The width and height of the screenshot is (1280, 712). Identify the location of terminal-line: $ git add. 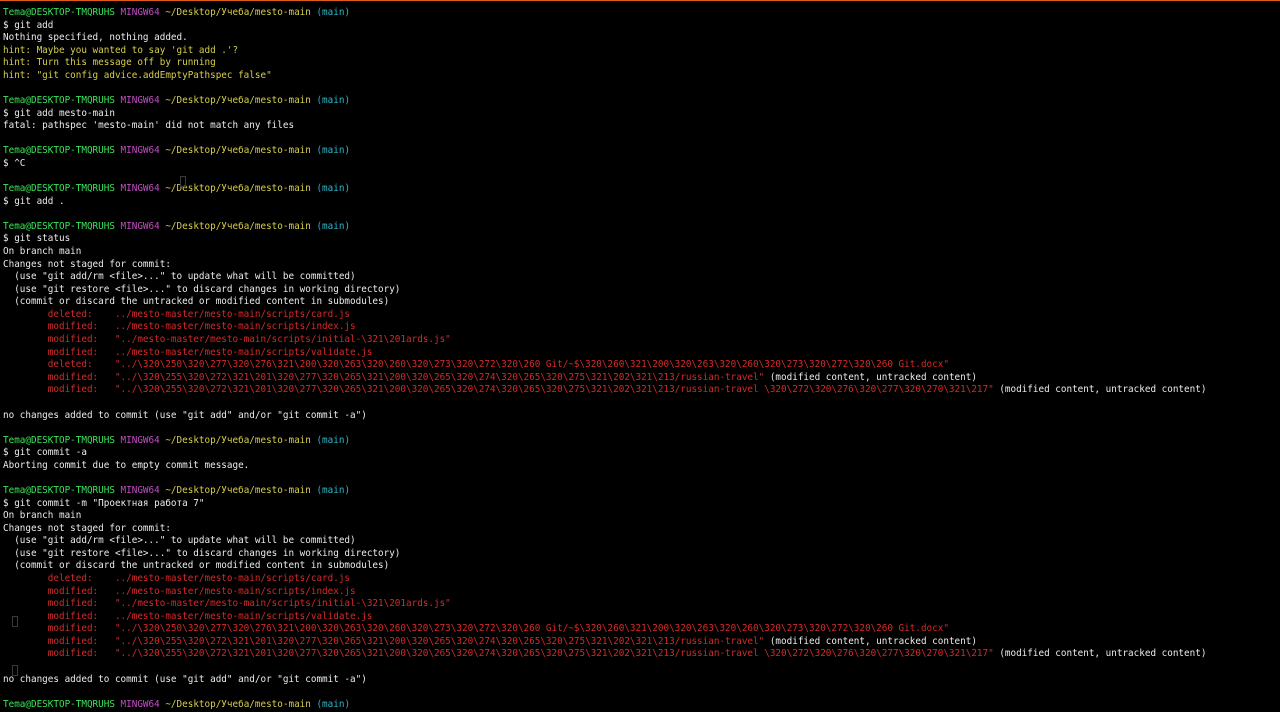
(641, 26).